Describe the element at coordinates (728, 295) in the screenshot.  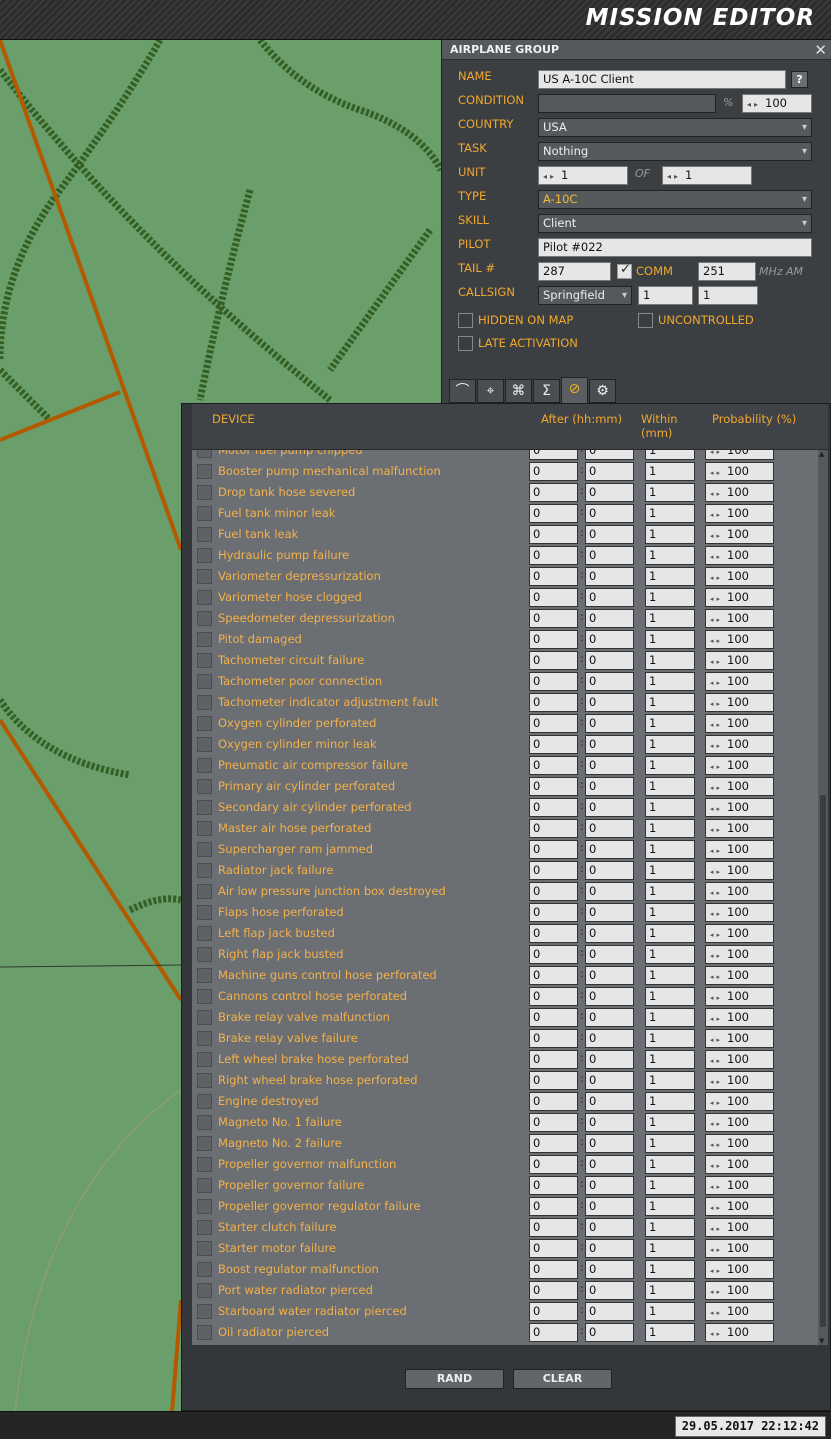
I see `callsign-number-2: 1` at that location.